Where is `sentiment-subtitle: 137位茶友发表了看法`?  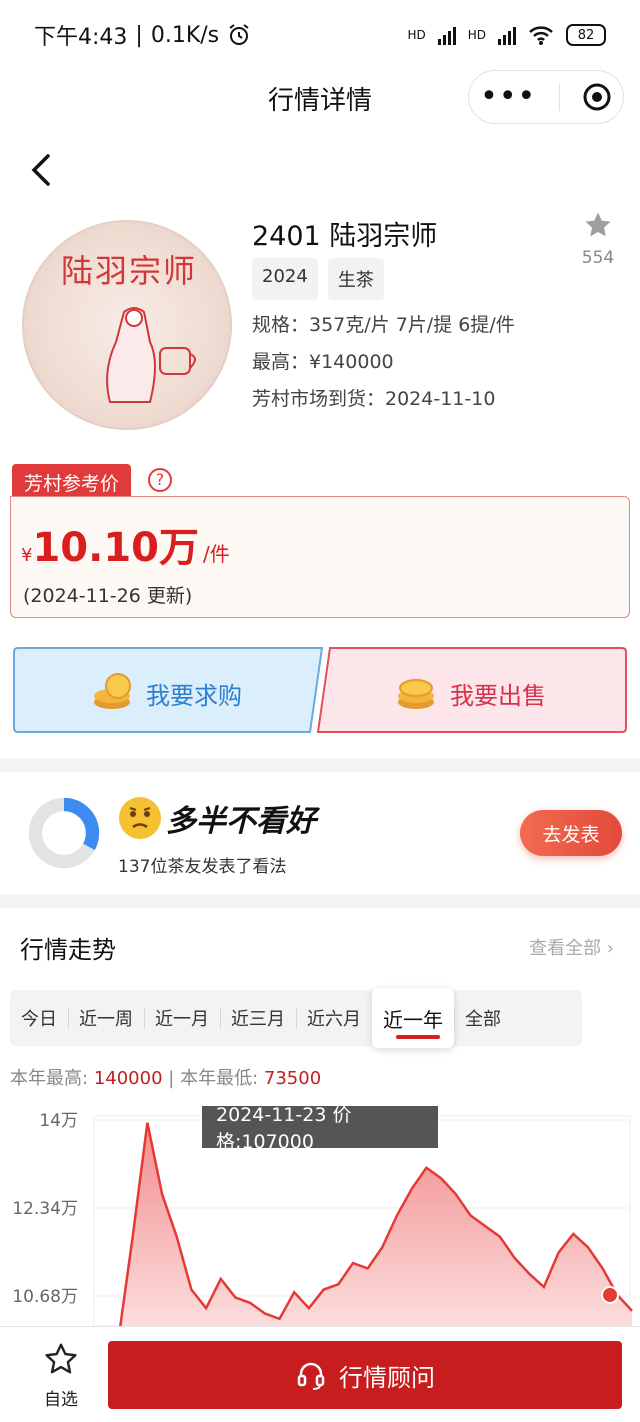 sentiment-subtitle: 137位茶友发表了看法 is located at coordinates (202, 867).